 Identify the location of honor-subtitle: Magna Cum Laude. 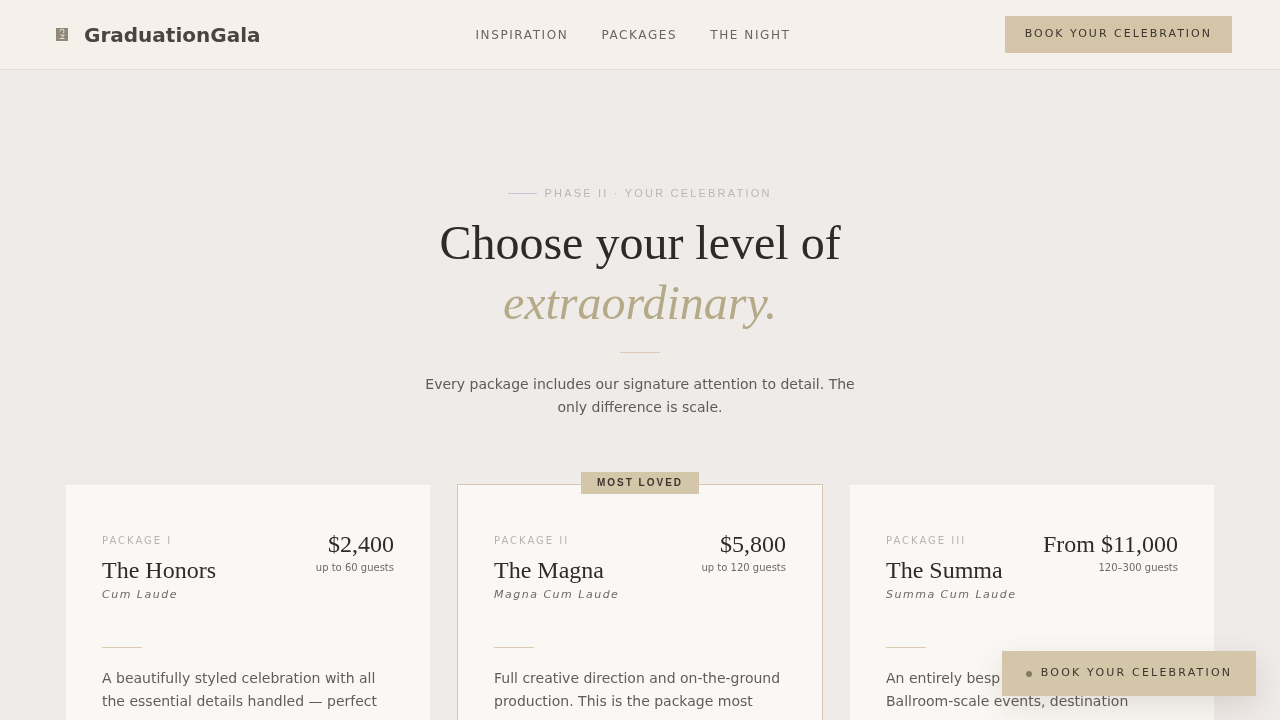
(557, 595).